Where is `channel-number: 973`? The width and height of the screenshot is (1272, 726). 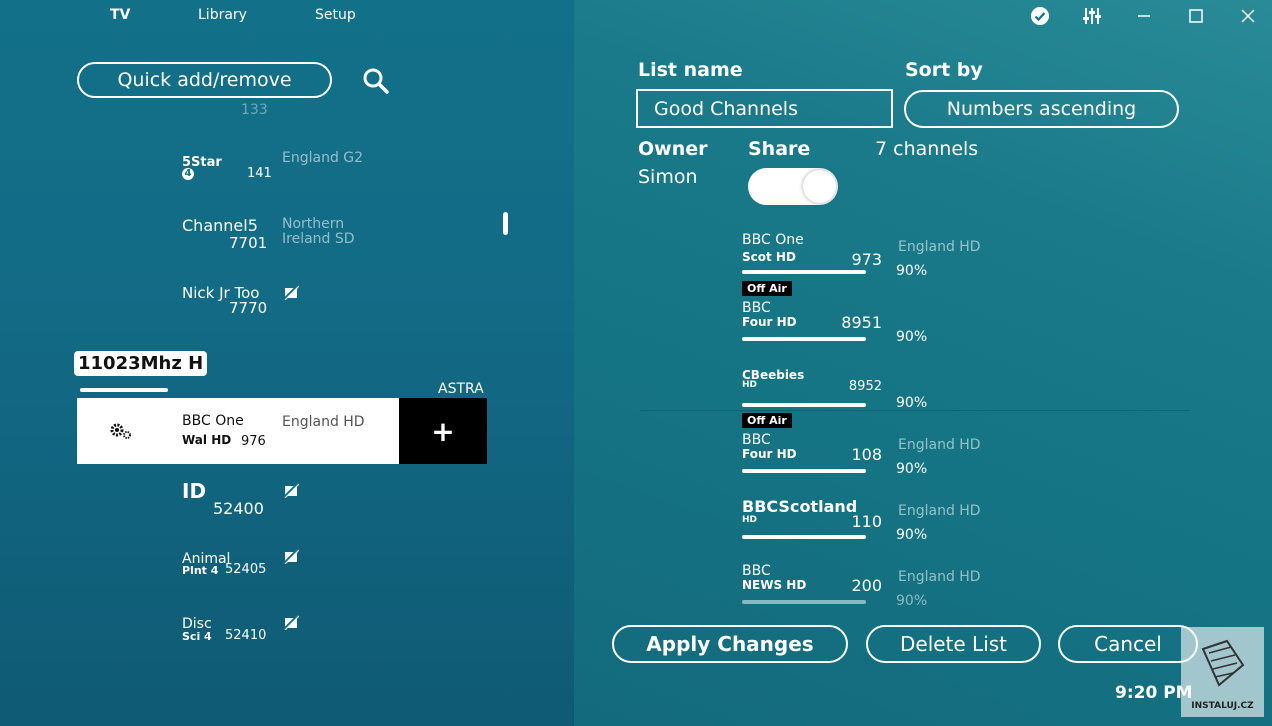 channel-number: 973 is located at coordinates (866, 259).